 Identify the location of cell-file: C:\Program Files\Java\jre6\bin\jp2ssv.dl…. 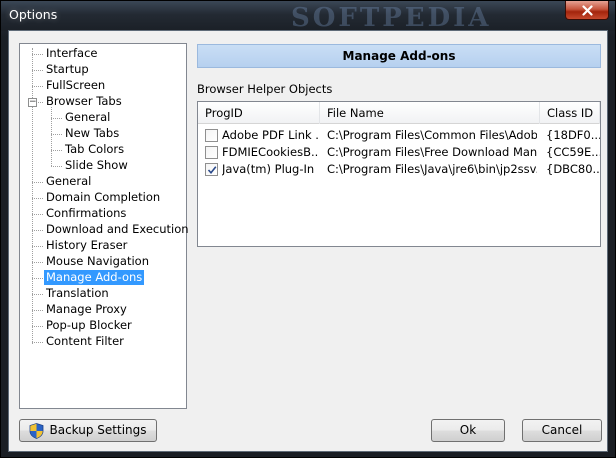
(432, 169).